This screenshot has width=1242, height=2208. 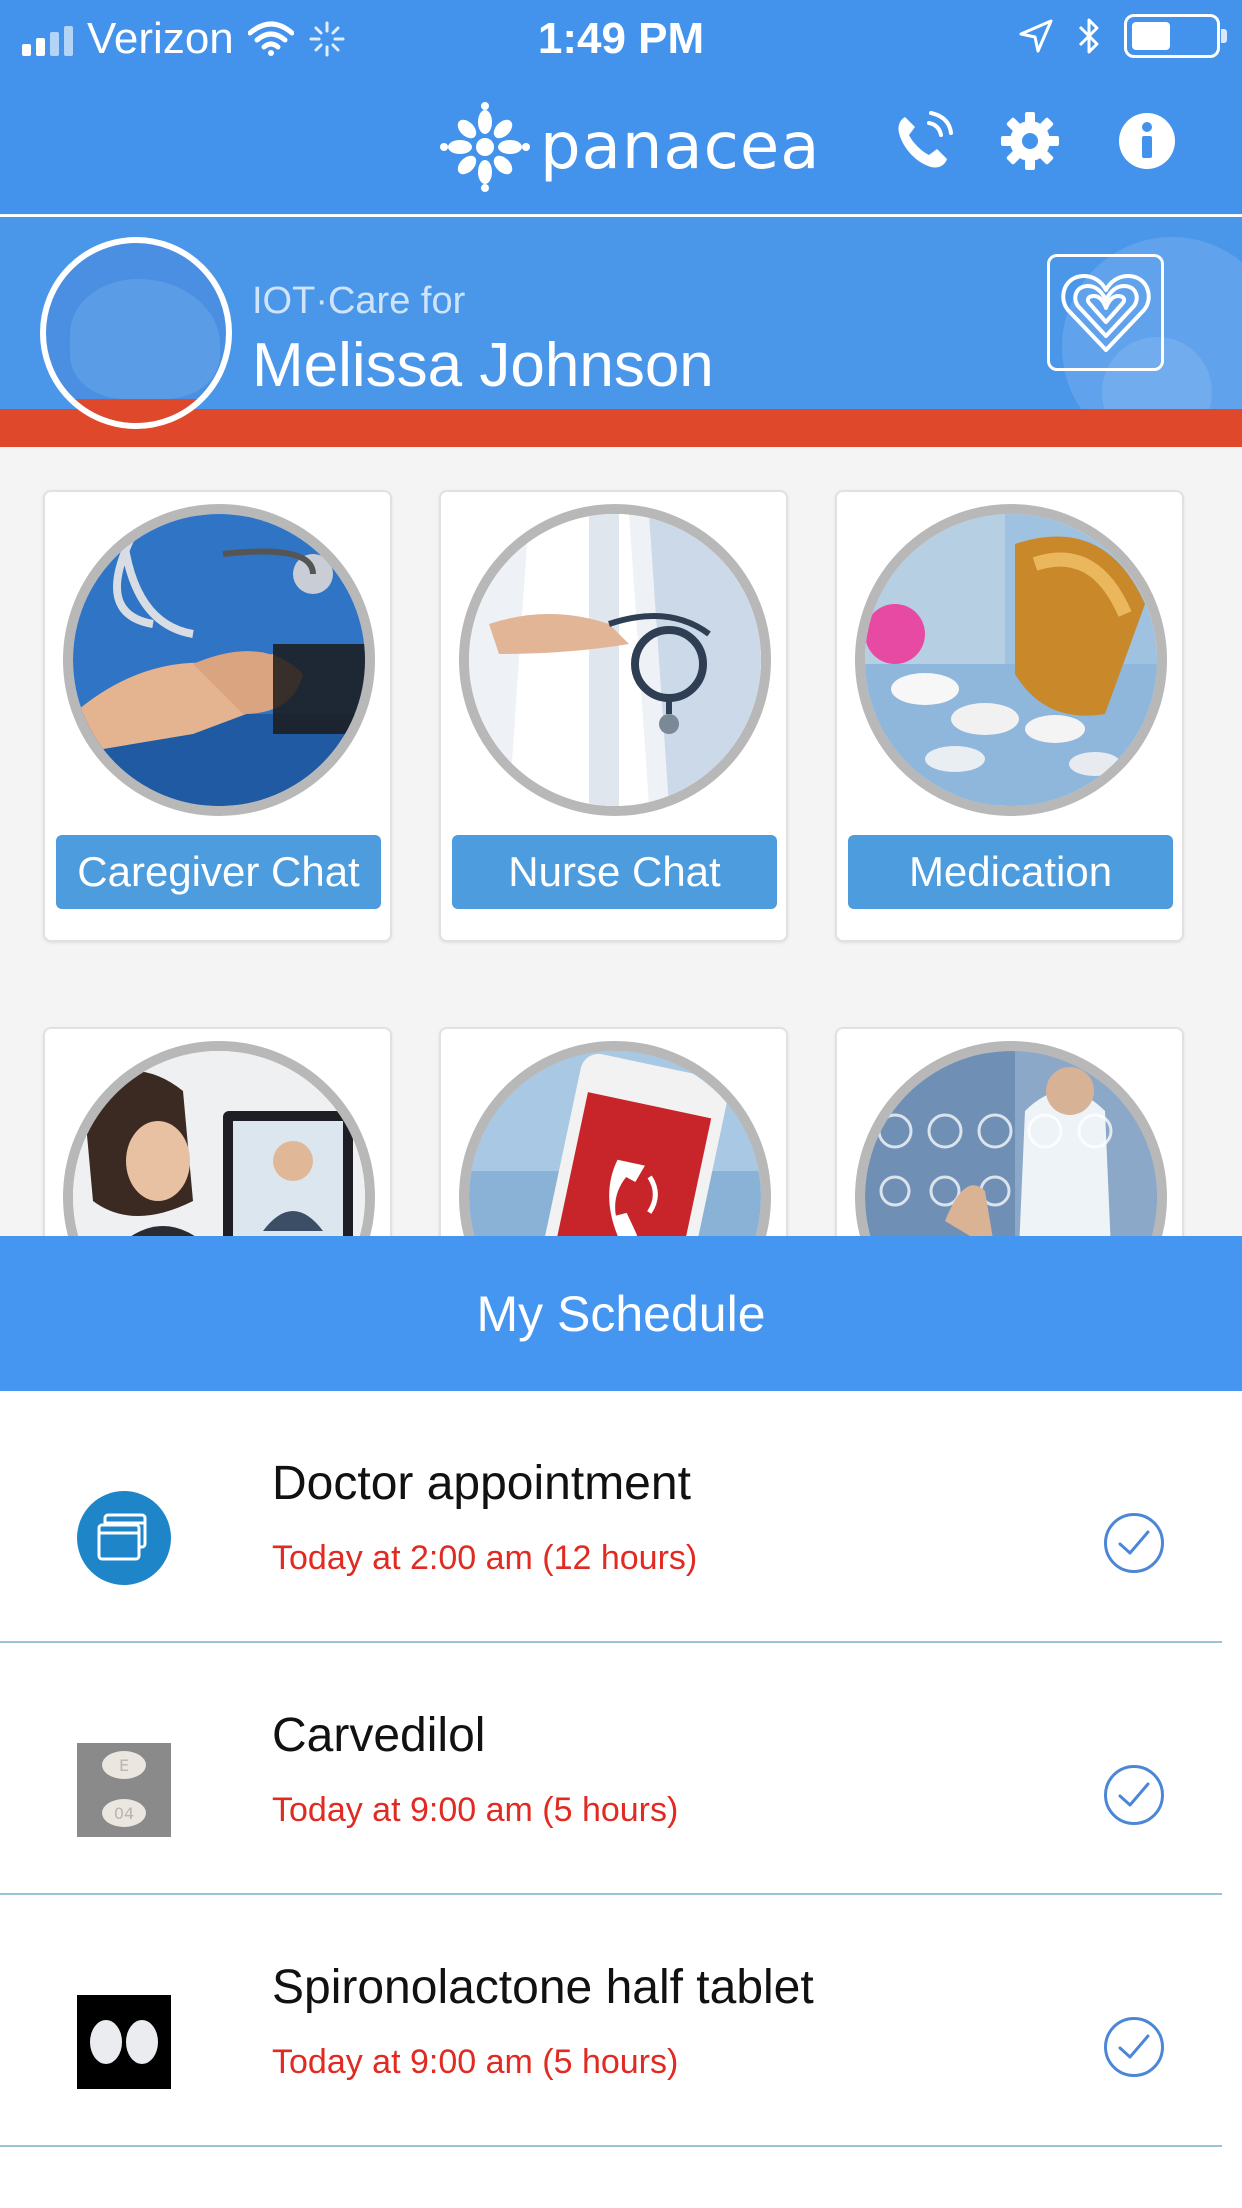 I want to click on nurse-chat-button: Nurse Chat, so click(x=614, y=872).